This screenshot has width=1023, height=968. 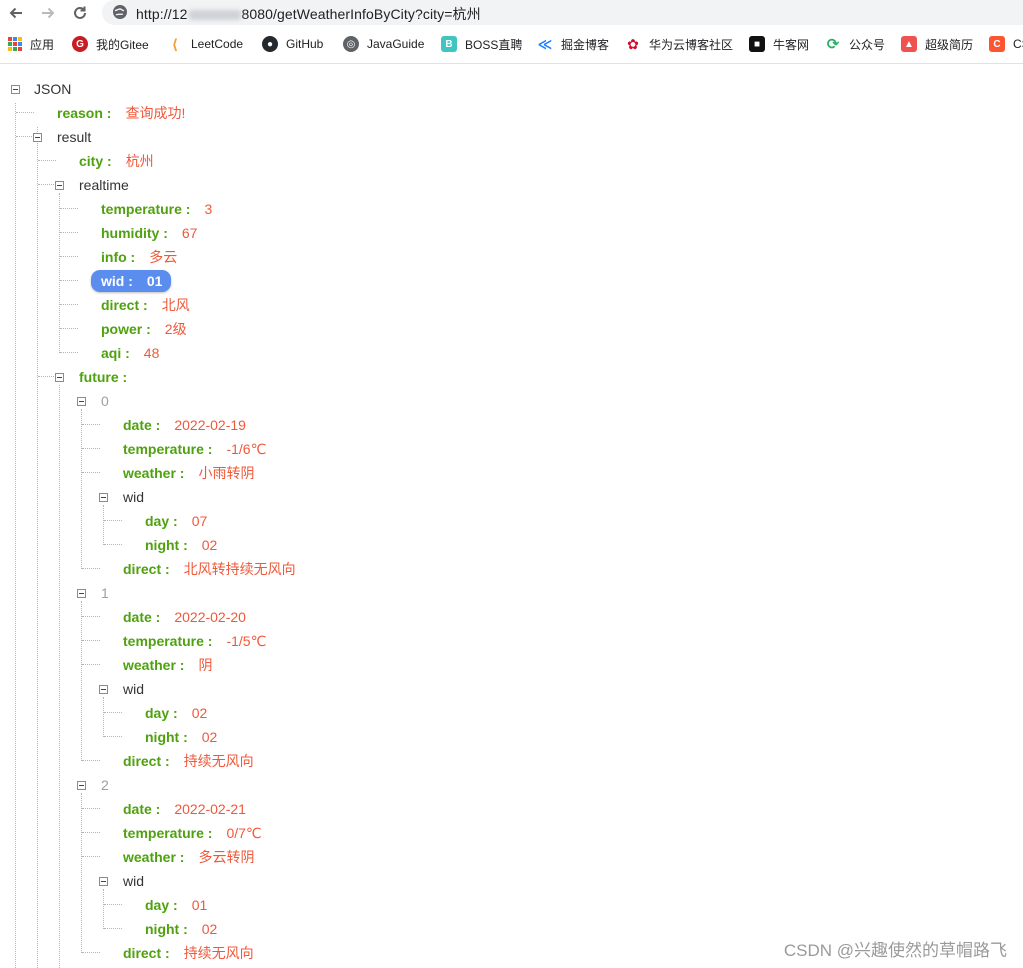 I want to click on forward-button, so click(x=48, y=13).